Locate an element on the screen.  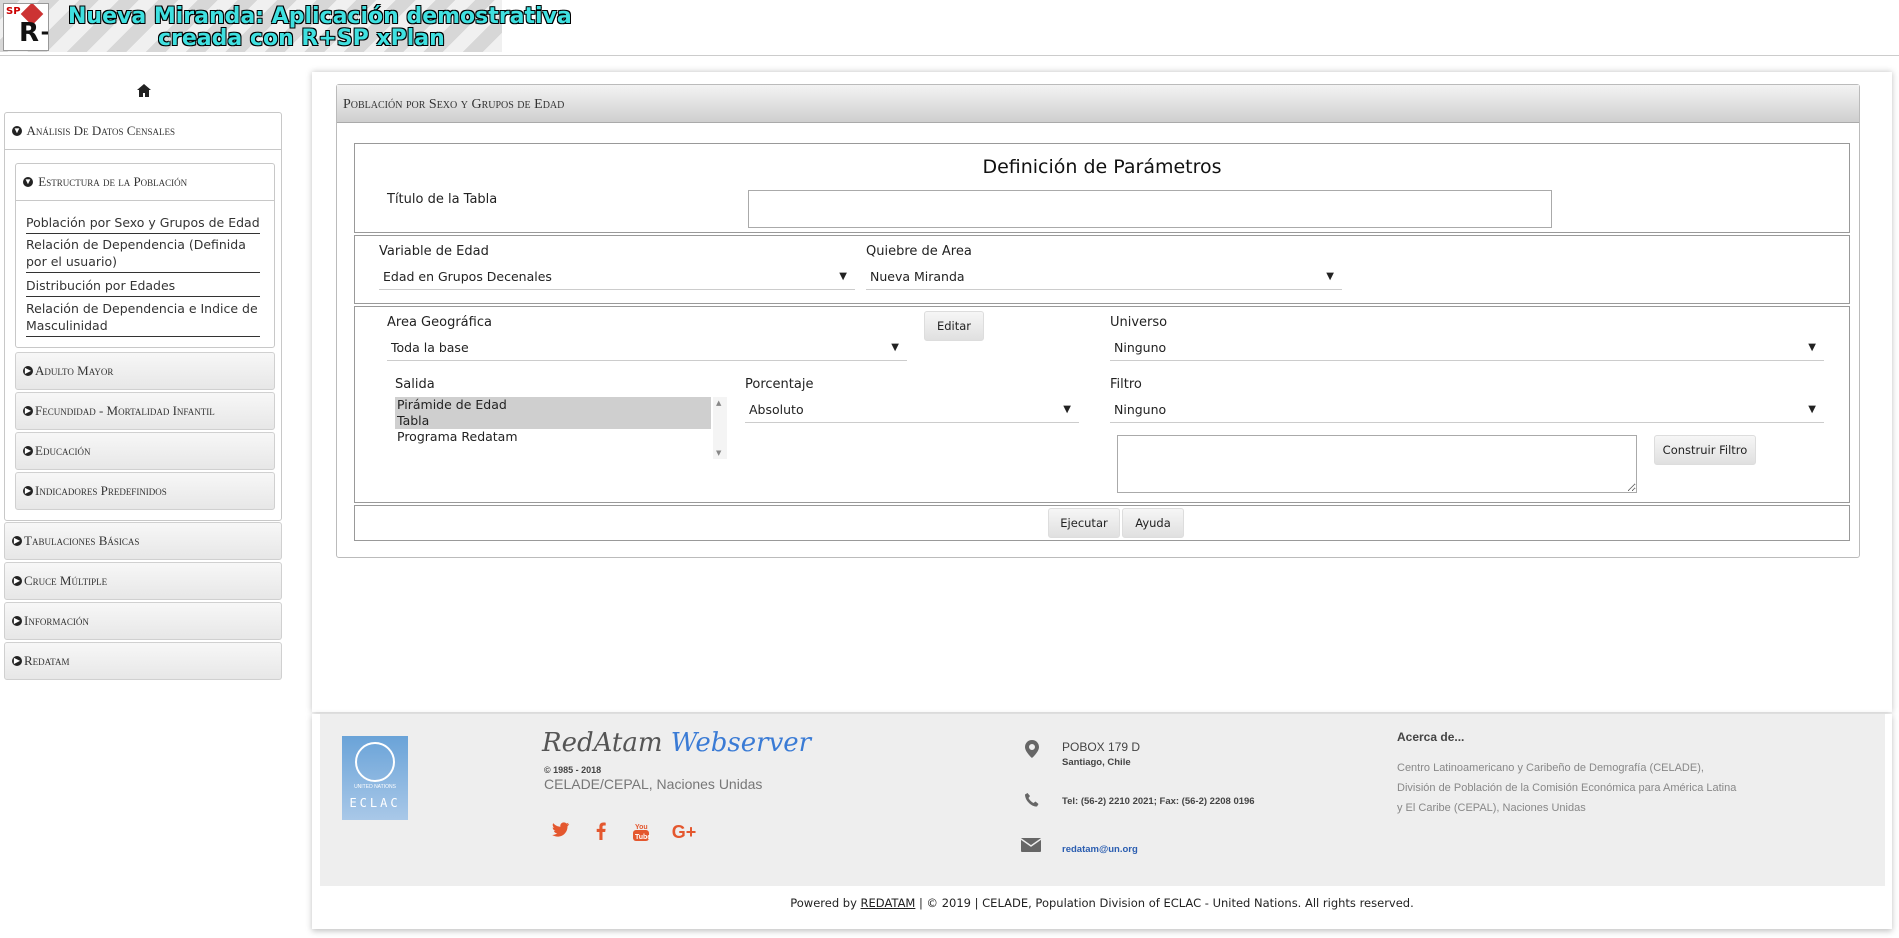
filtro-textarea is located at coordinates (1377, 464).